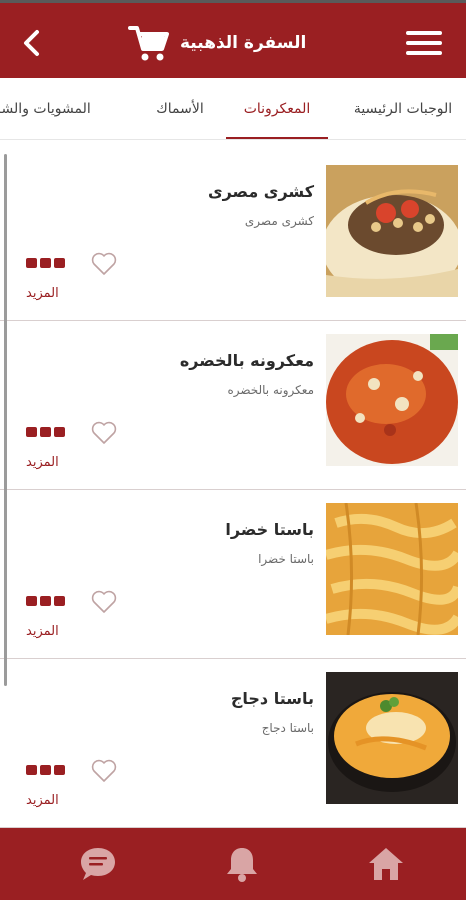 The image size is (466, 900). I want to click on back-button, so click(32, 43).